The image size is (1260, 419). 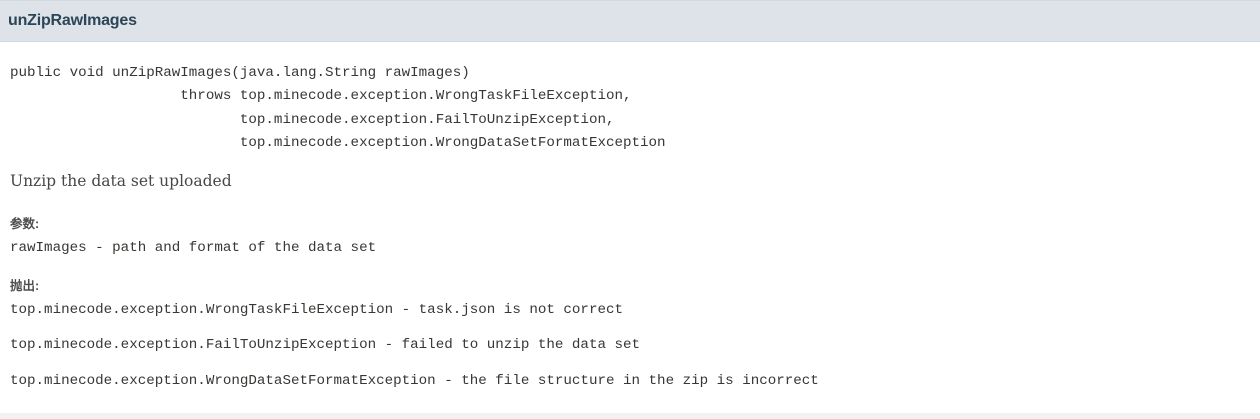 What do you see at coordinates (630, 21) in the screenshot?
I see `method-header: unZipRawImages` at bounding box center [630, 21].